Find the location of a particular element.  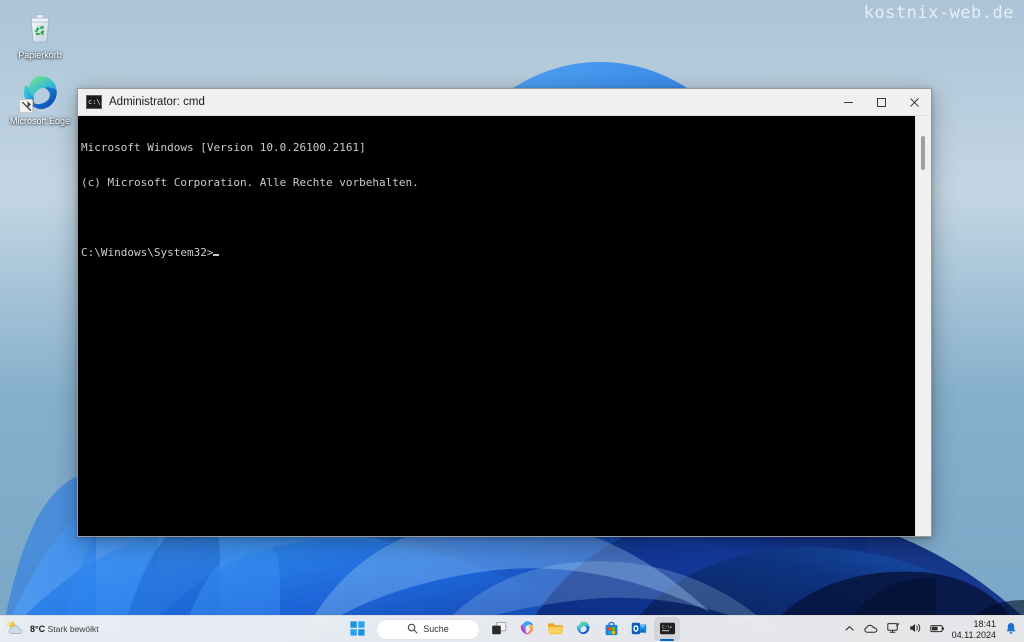

battery-button is located at coordinates (937, 629).